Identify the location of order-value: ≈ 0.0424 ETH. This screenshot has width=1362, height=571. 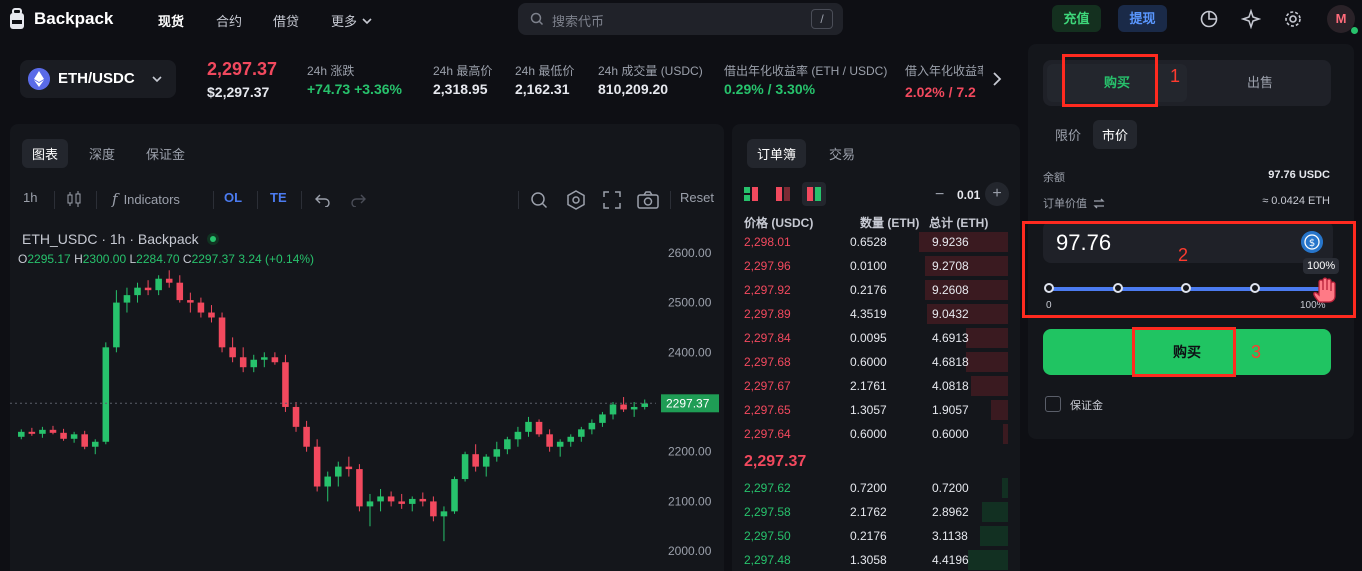
(1296, 201).